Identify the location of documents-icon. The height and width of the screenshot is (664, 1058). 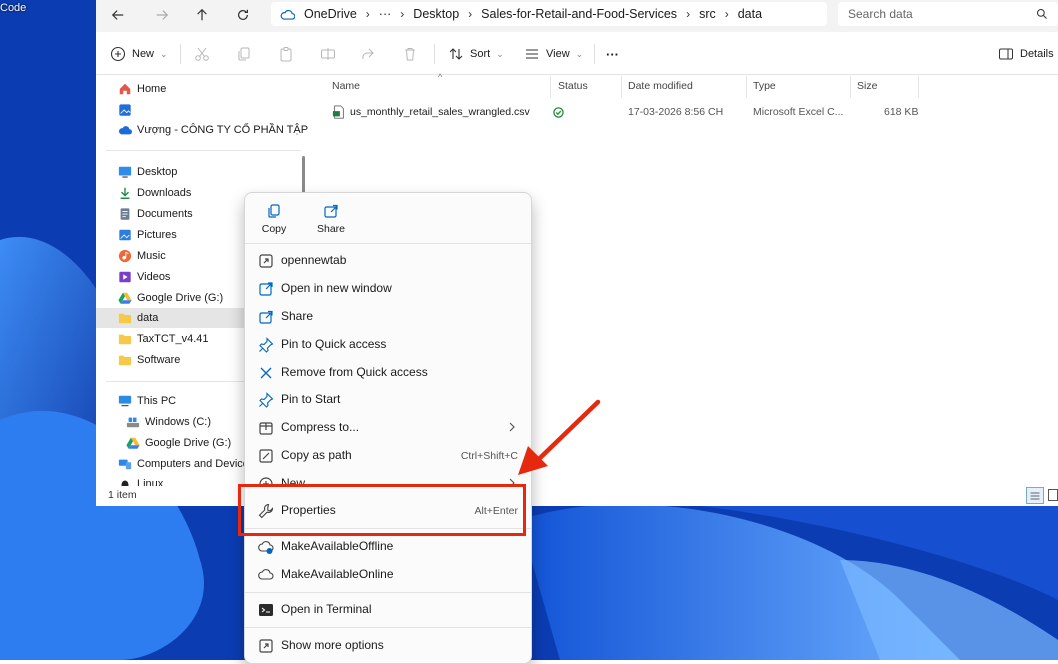
(125, 214).